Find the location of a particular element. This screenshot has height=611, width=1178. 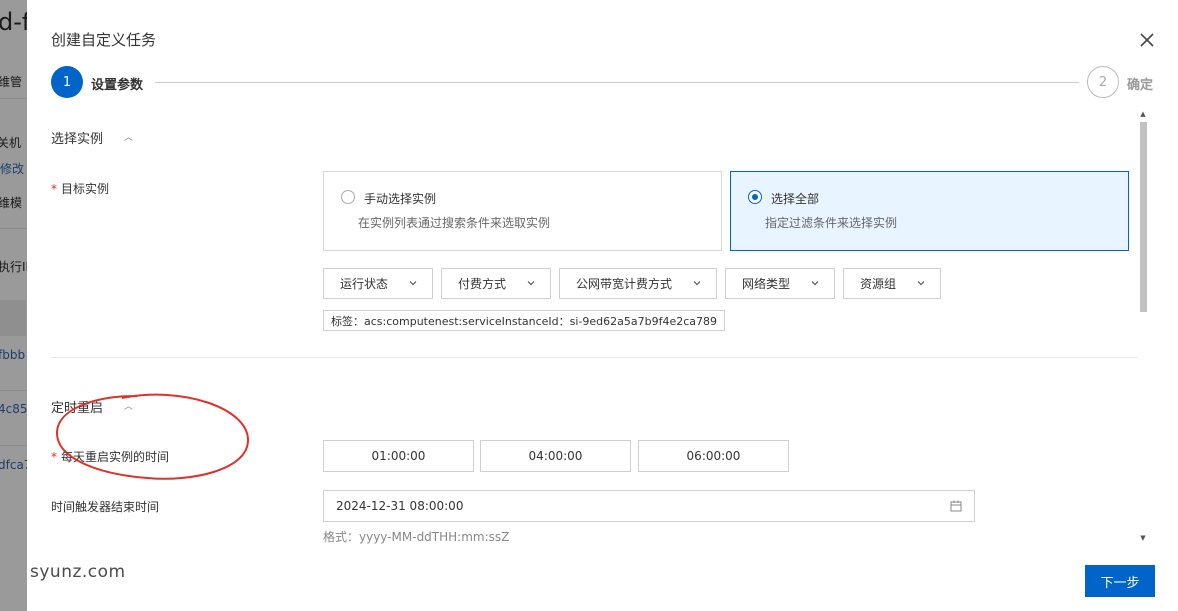

filter-payment-label: 付费方式 is located at coordinates (482, 284).